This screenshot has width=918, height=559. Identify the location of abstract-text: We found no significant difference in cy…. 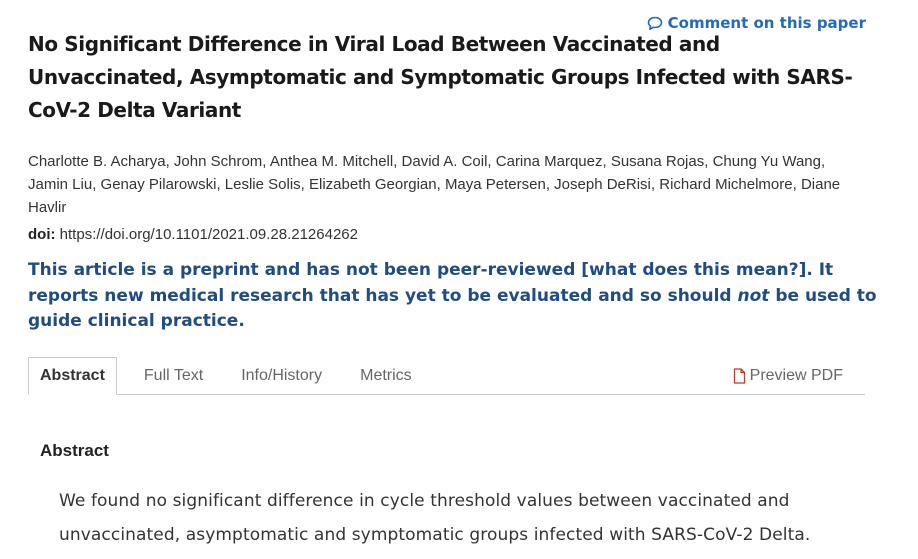
(435, 518).